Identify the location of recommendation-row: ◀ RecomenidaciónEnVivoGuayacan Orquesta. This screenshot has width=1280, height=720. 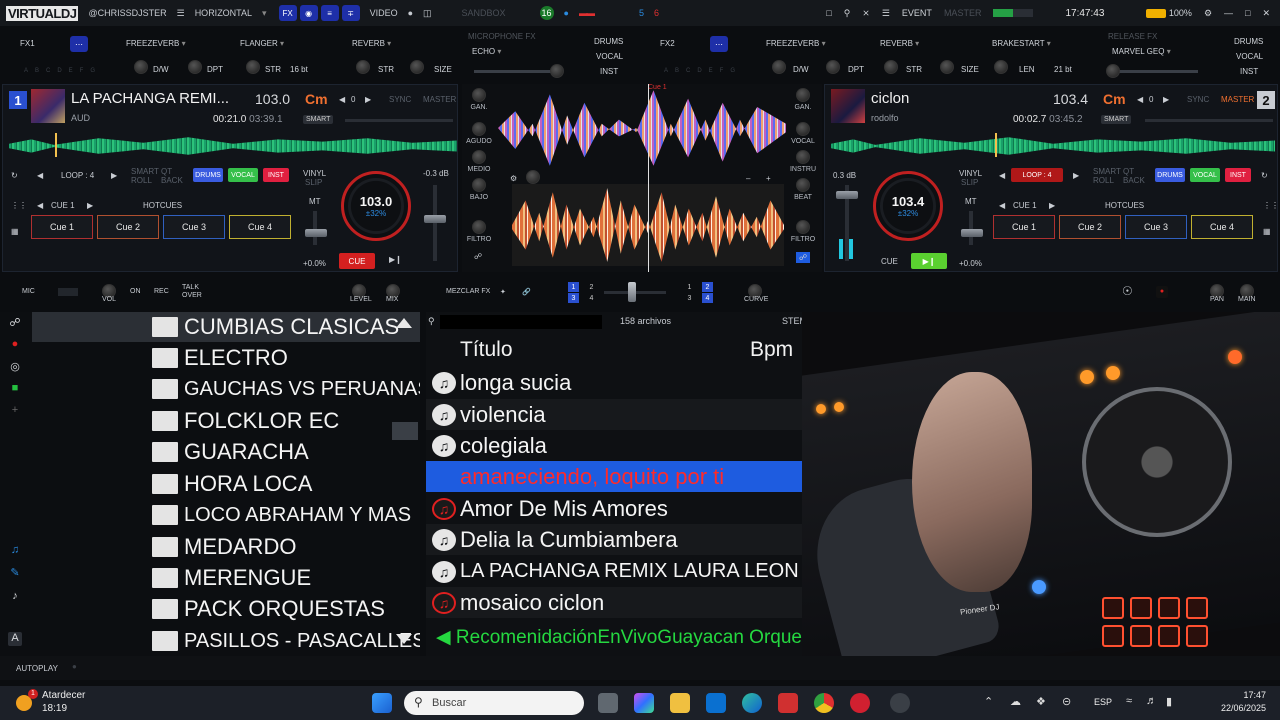
(619, 637).